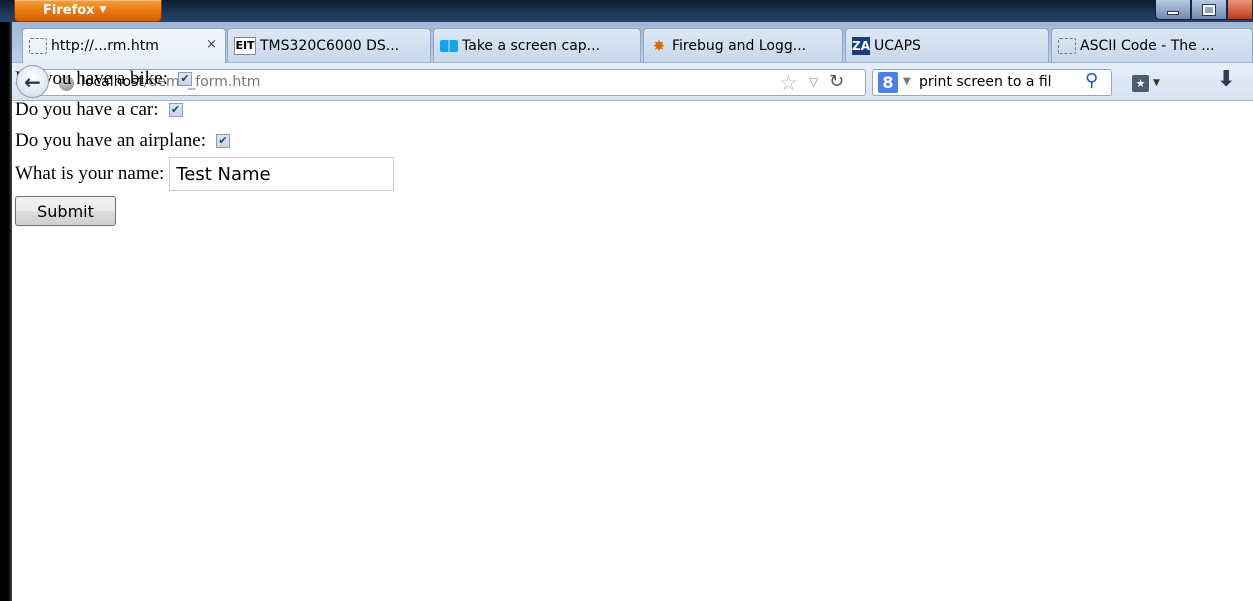  What do you see at coordinates (6, 311) in the screenshot?
I see `window-frame` at bounding box center [6, 311].